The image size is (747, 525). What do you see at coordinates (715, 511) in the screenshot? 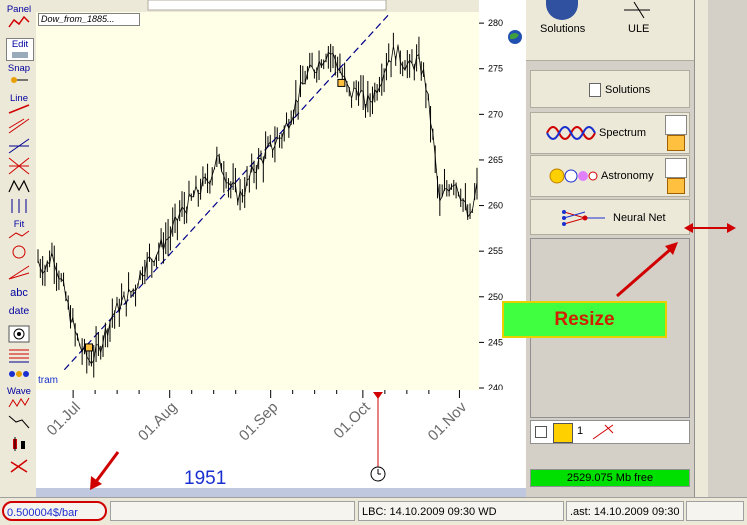
I see `status-cell-extra` at bounding box center [715, 511].